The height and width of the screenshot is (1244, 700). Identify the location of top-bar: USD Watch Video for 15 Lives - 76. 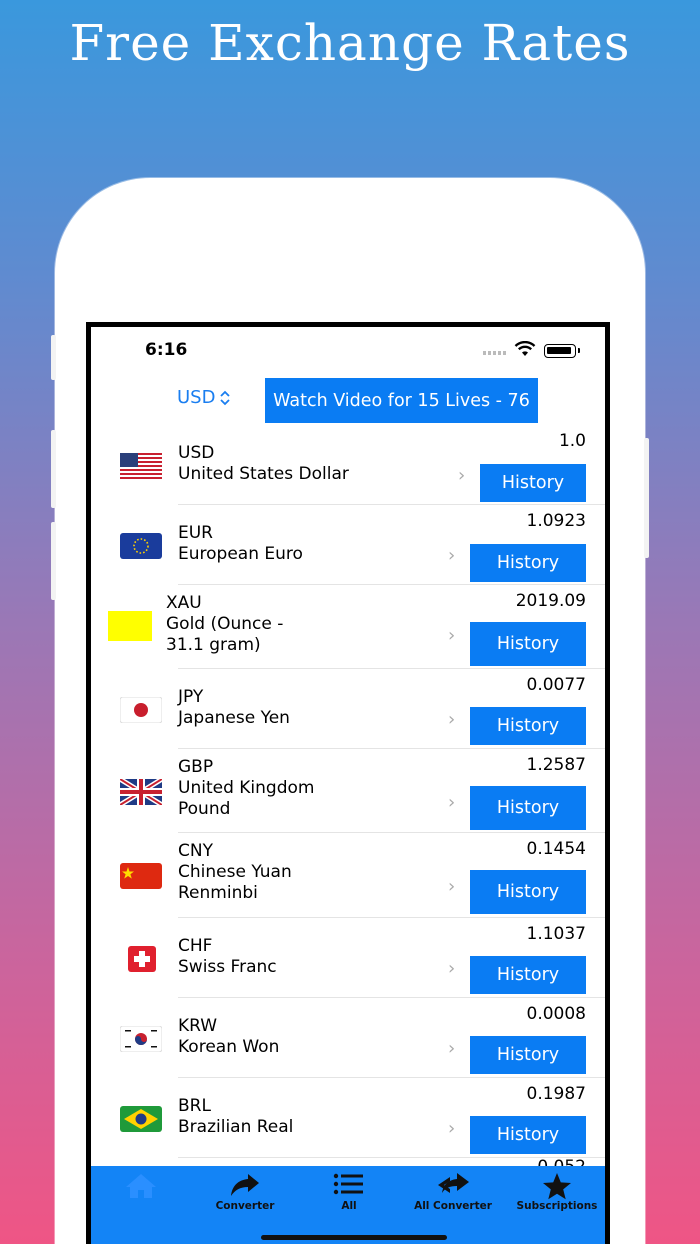
(348, 399).